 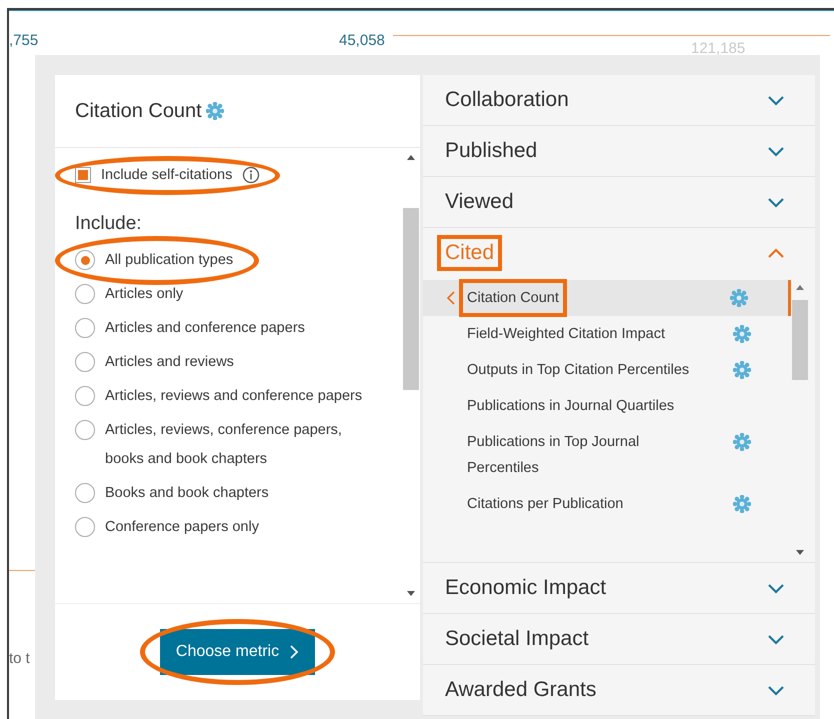 What do you see at coordinates (144, 294) in the screenshot?
I see `radio-label: Articles only` at bounding box center [144, 294].